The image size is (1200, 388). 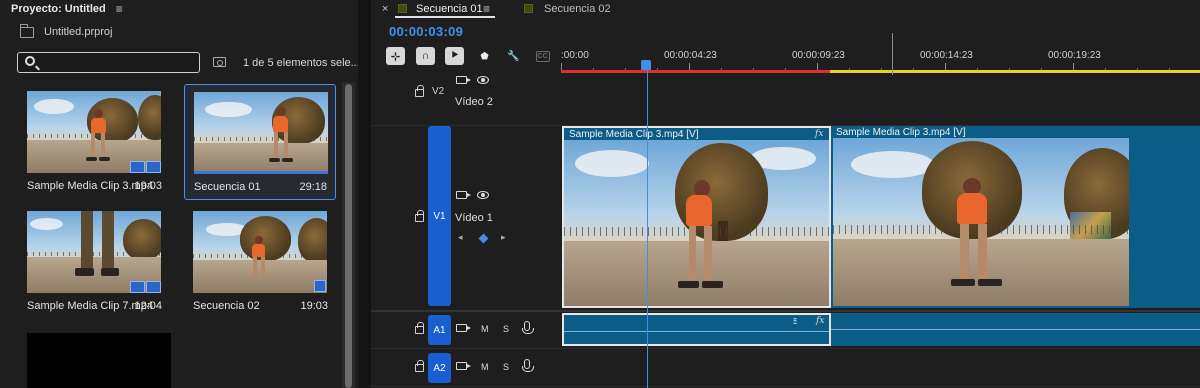 What do you see at coordinates (99, 360) in the screenshot?
I see `media-item-black-thumbnail` at bounding box center [99, 360].